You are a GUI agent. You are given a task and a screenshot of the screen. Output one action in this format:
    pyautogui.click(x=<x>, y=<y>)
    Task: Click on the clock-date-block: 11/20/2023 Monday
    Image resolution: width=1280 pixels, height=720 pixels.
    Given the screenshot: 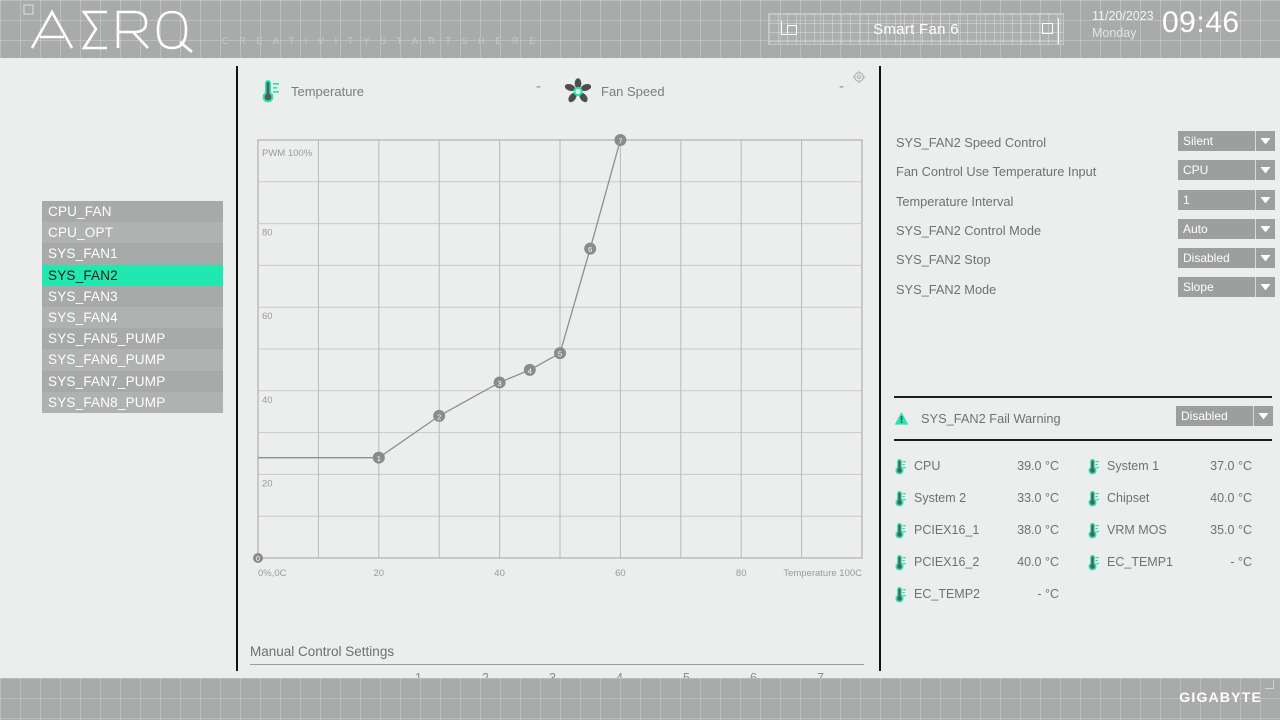 What is the action you would take?
    pyautogui.click(x=1123, y=25)
    